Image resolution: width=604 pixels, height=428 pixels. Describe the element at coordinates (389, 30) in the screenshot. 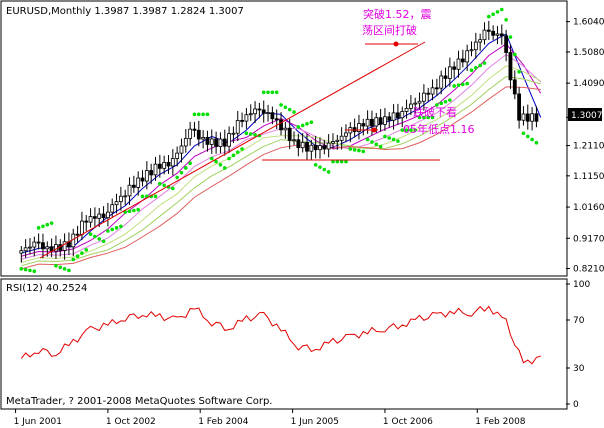

I see `annotation-breakout-line2: 荡区间打破` at that location.